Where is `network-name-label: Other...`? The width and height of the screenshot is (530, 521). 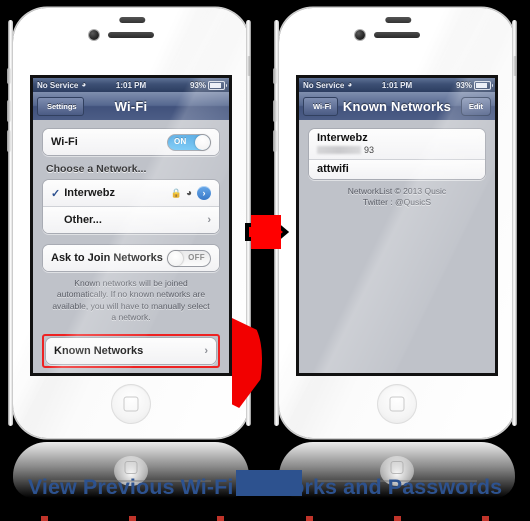
network-name-label: Other... is located at coordinates (83, 220).